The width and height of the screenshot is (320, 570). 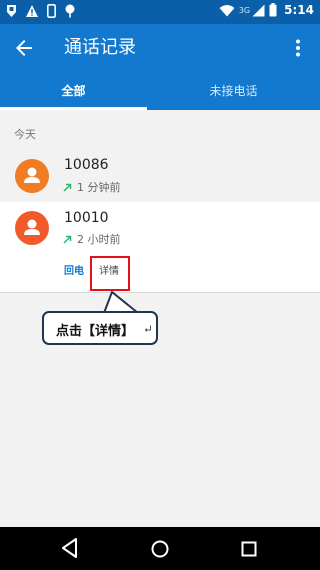 What do you see at coordinates (86, 165) in the screenshot?
I see `phone-number: 10086` at bounding box center [86, 165].